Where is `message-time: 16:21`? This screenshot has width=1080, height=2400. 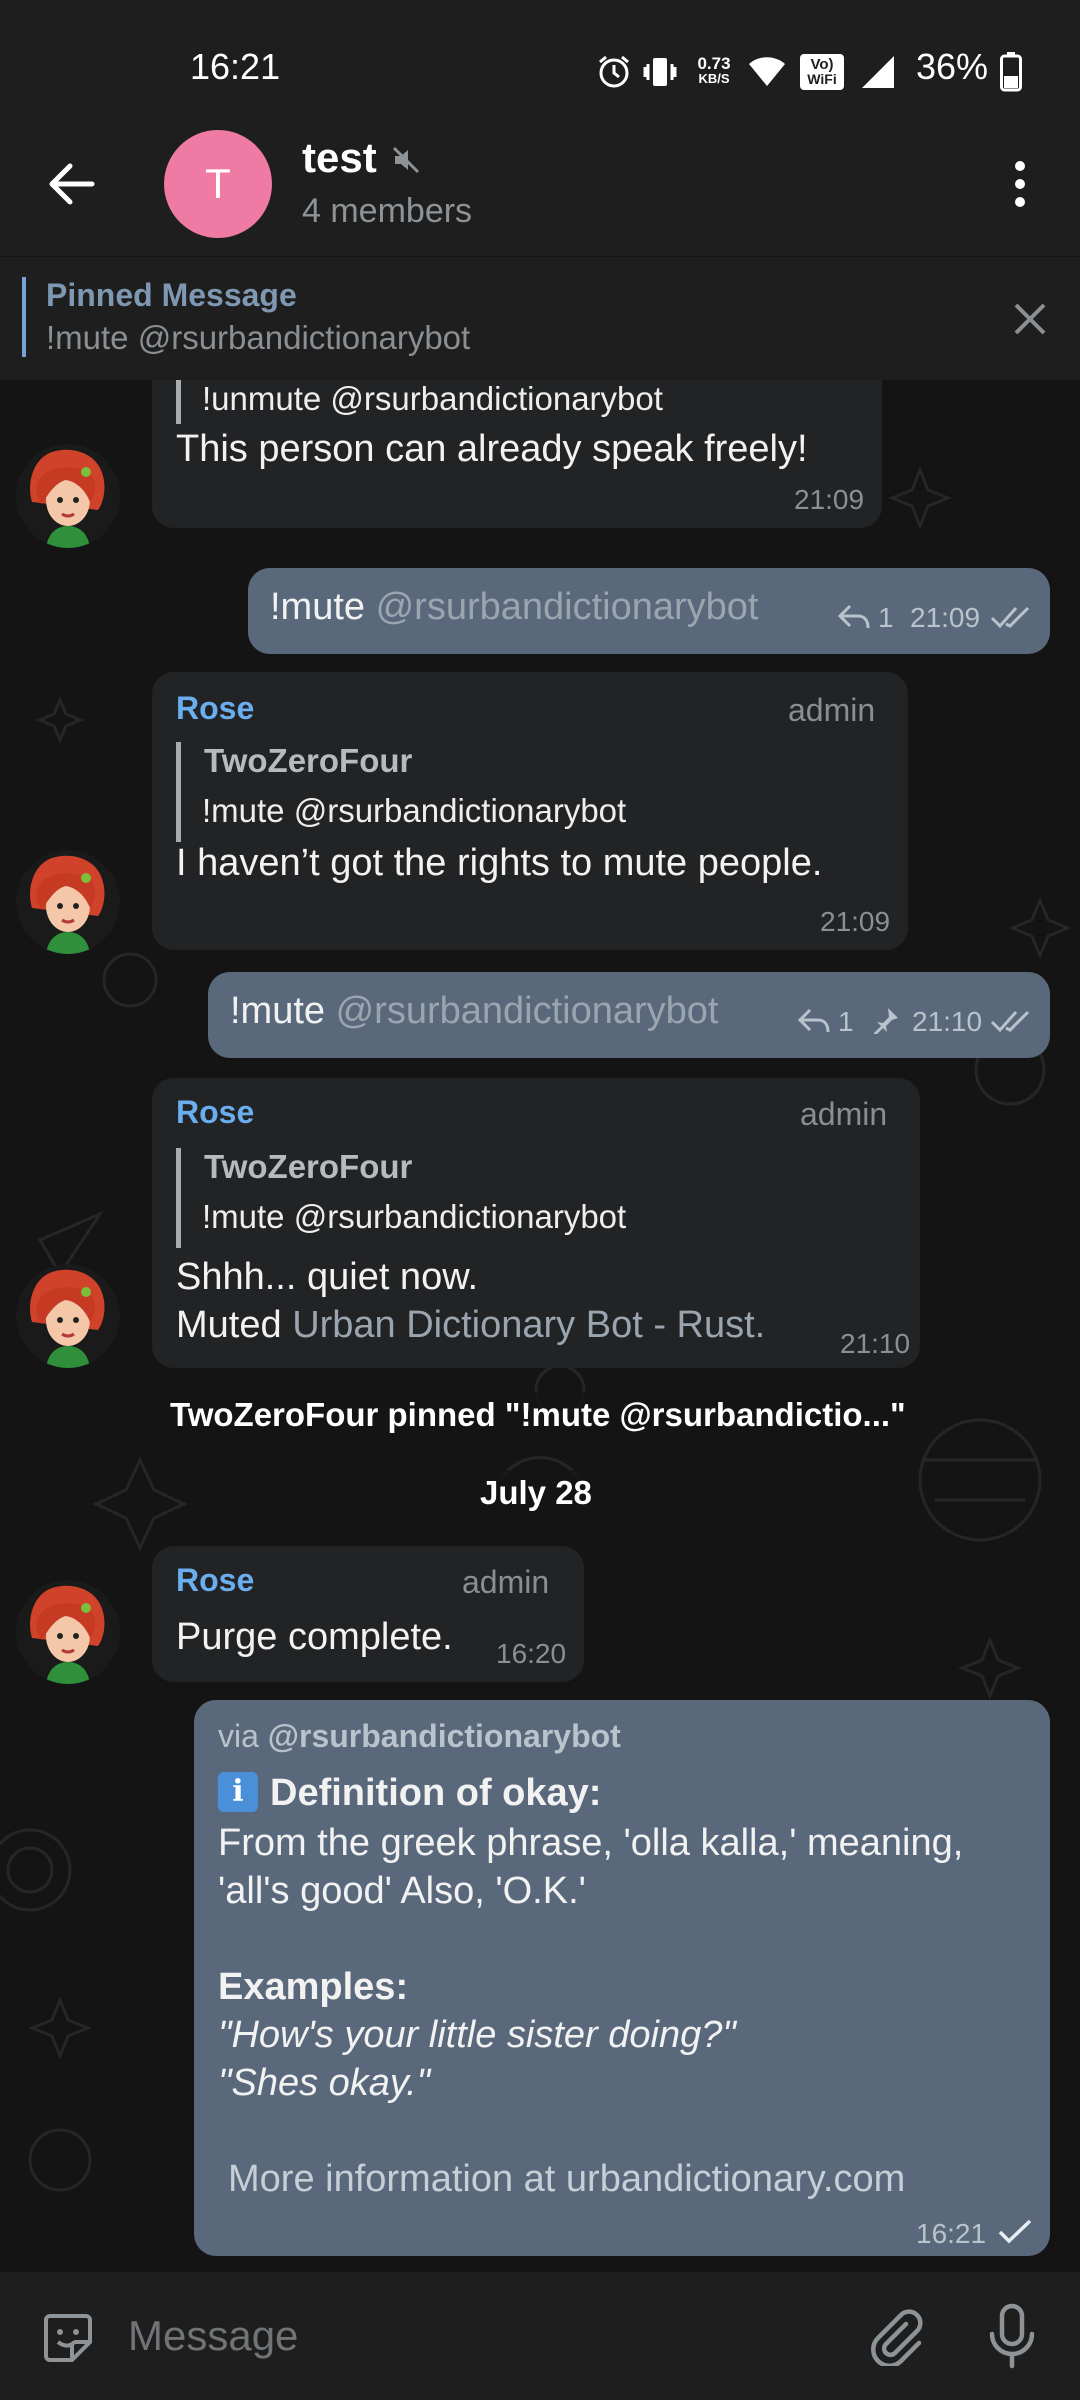 message-time: 16:21 is located at coordinates (951, 2233).